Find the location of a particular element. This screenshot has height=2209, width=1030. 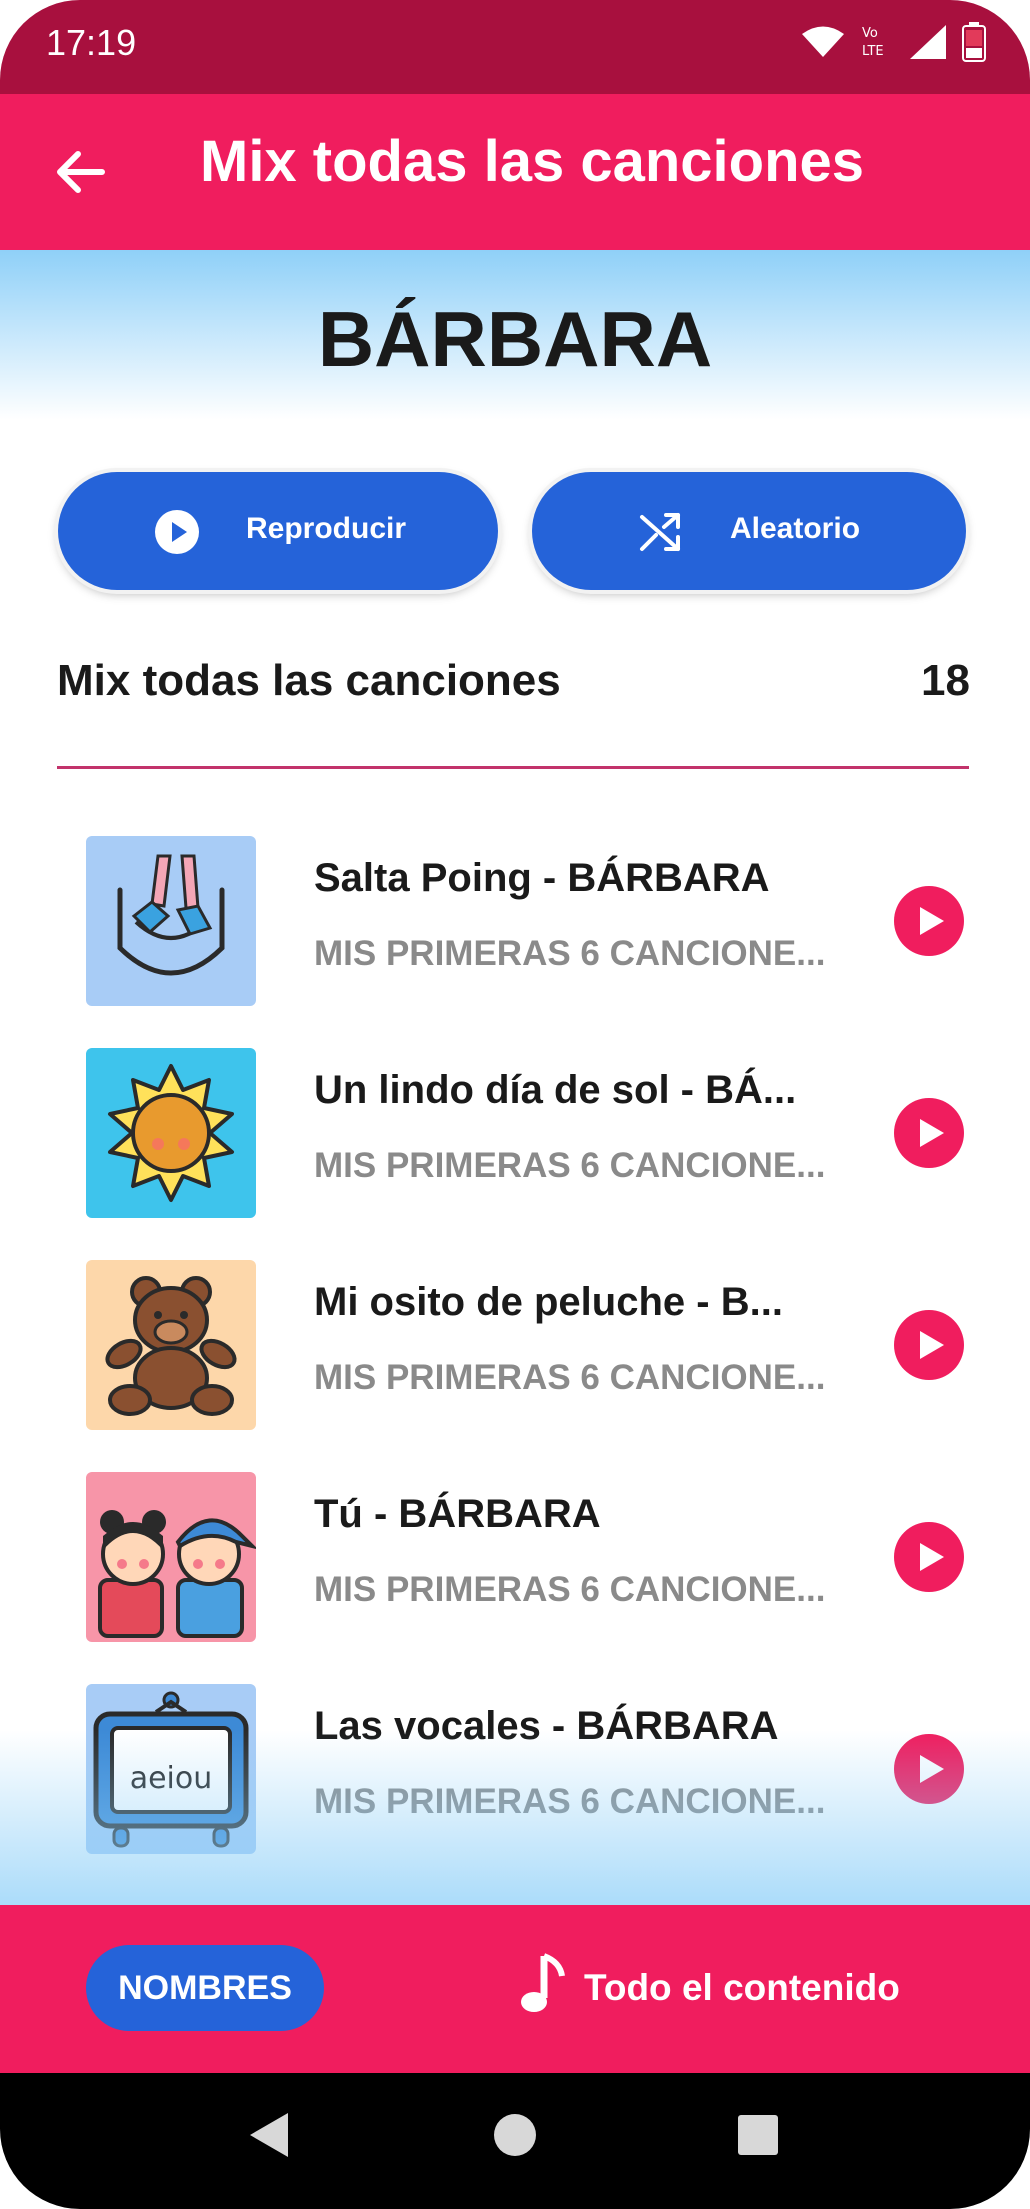

vowels-text: aeiou is located at coordinates (171, 1778).